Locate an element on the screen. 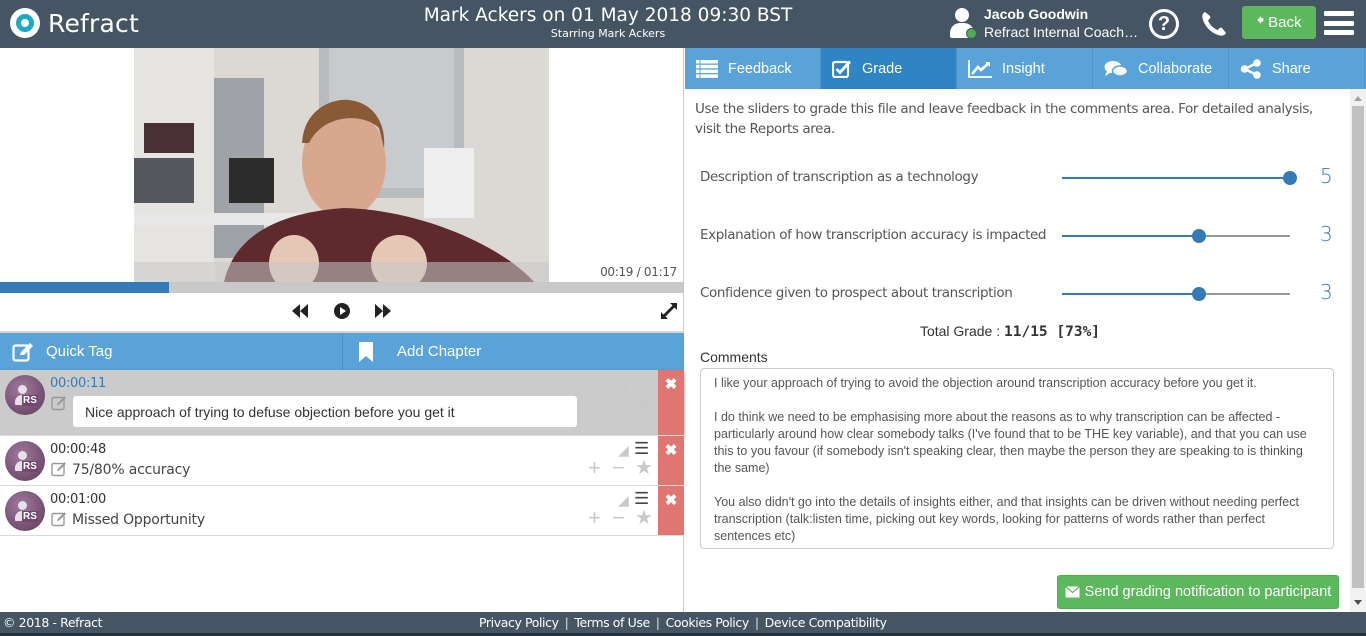 The height and width of the screenshot is (636, 1366). tab-bar: Feedback Grade Insight Collaborate Share is located at coordinates (1025, 68).